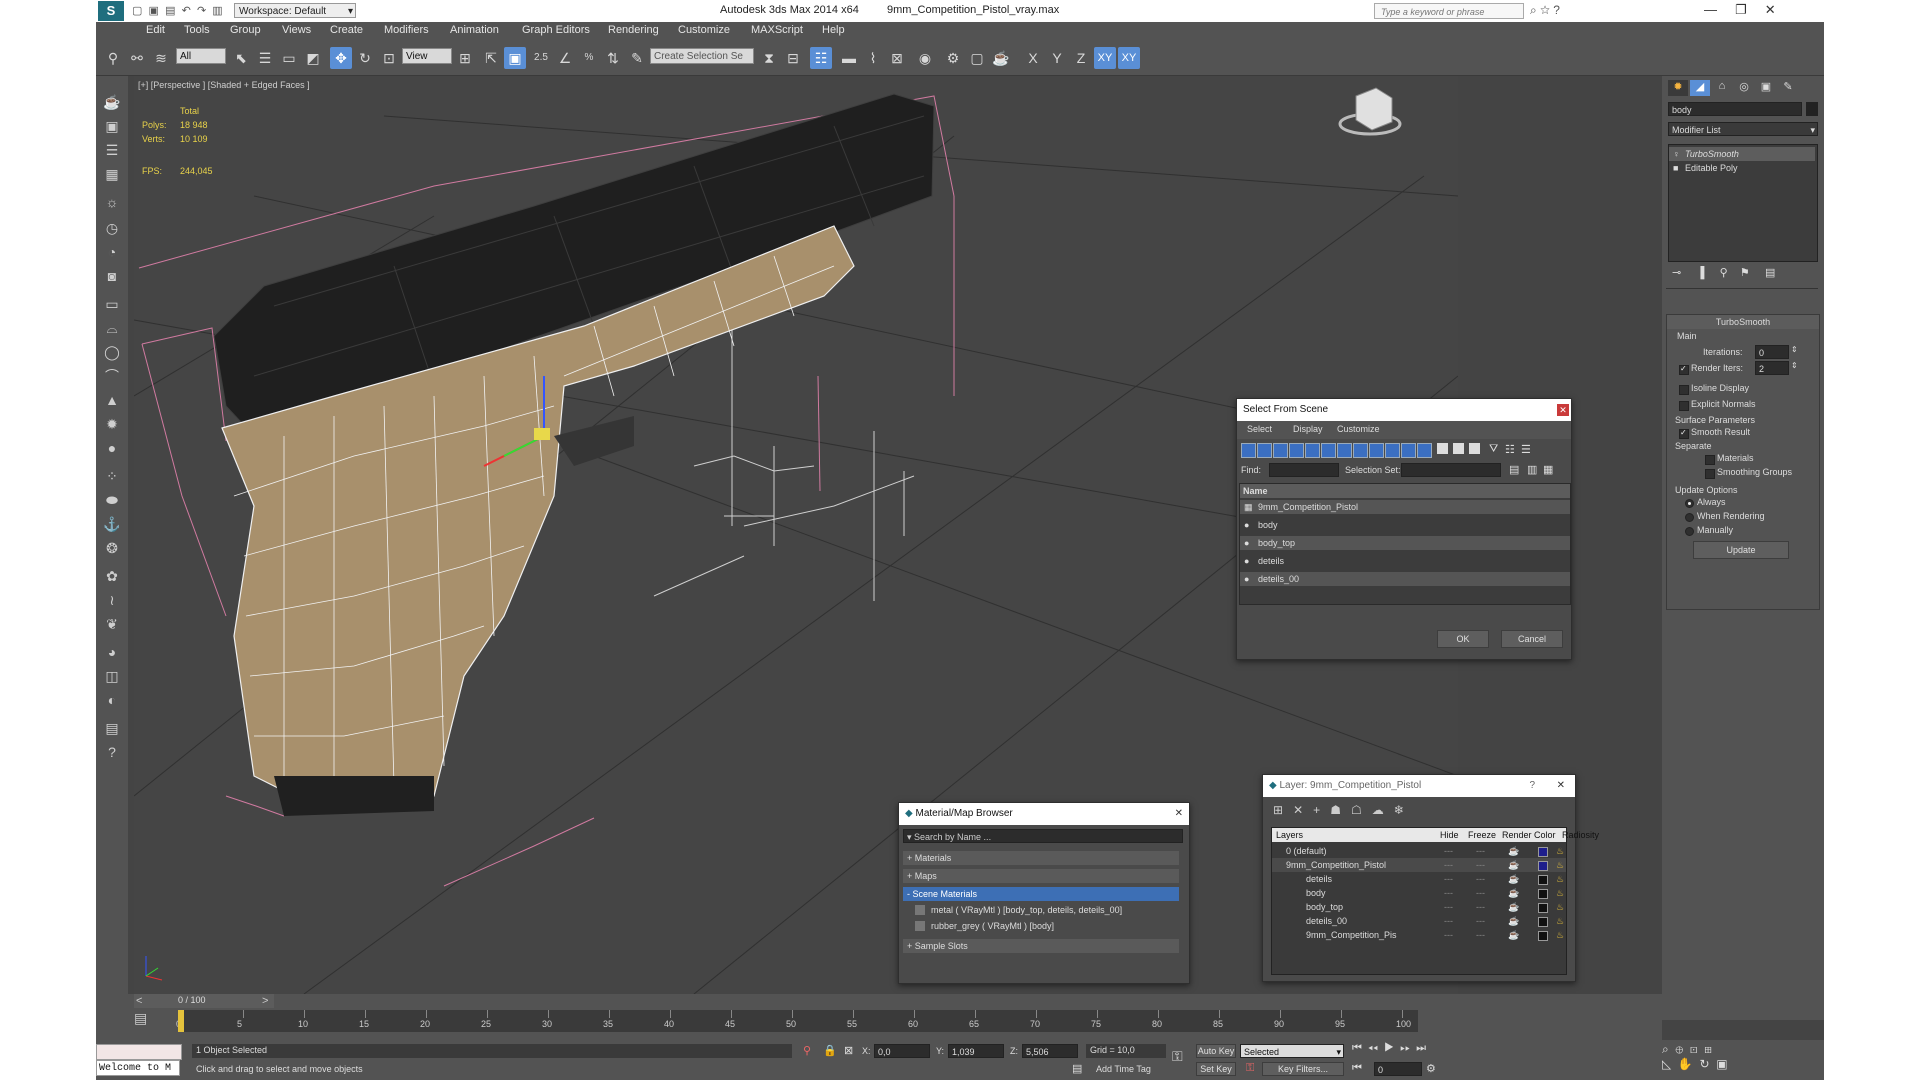 This screenshot has width=1920, height=1080. What do you see at coordinates (1405, 1048) in the screenshot?
I see `next-key-icon: ▸▸` at bounding box center [1405, 1048].